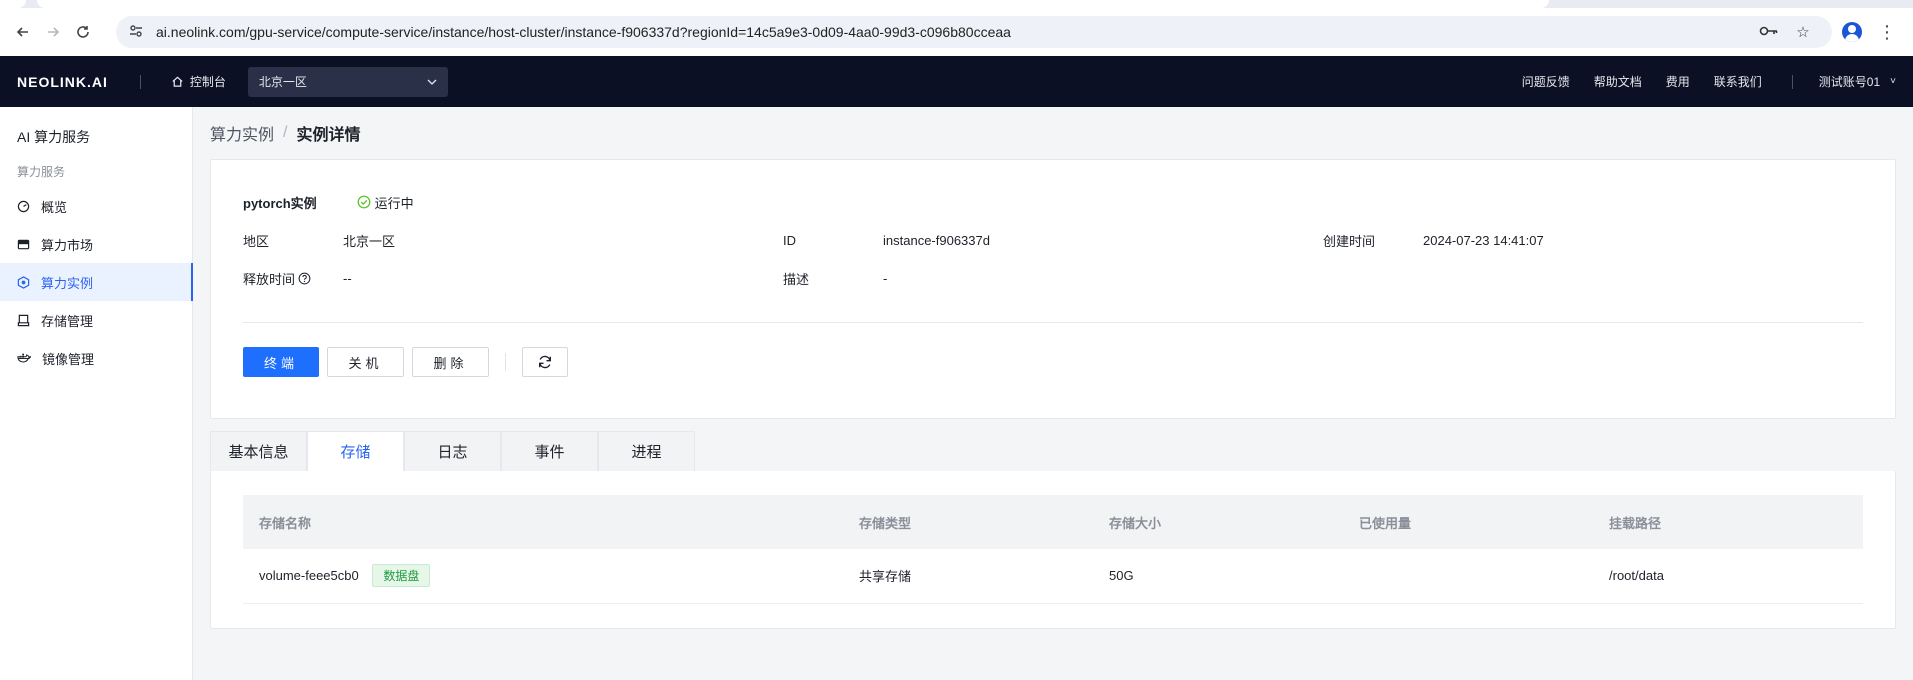  I want to click on header-divider, so click(140, 81).